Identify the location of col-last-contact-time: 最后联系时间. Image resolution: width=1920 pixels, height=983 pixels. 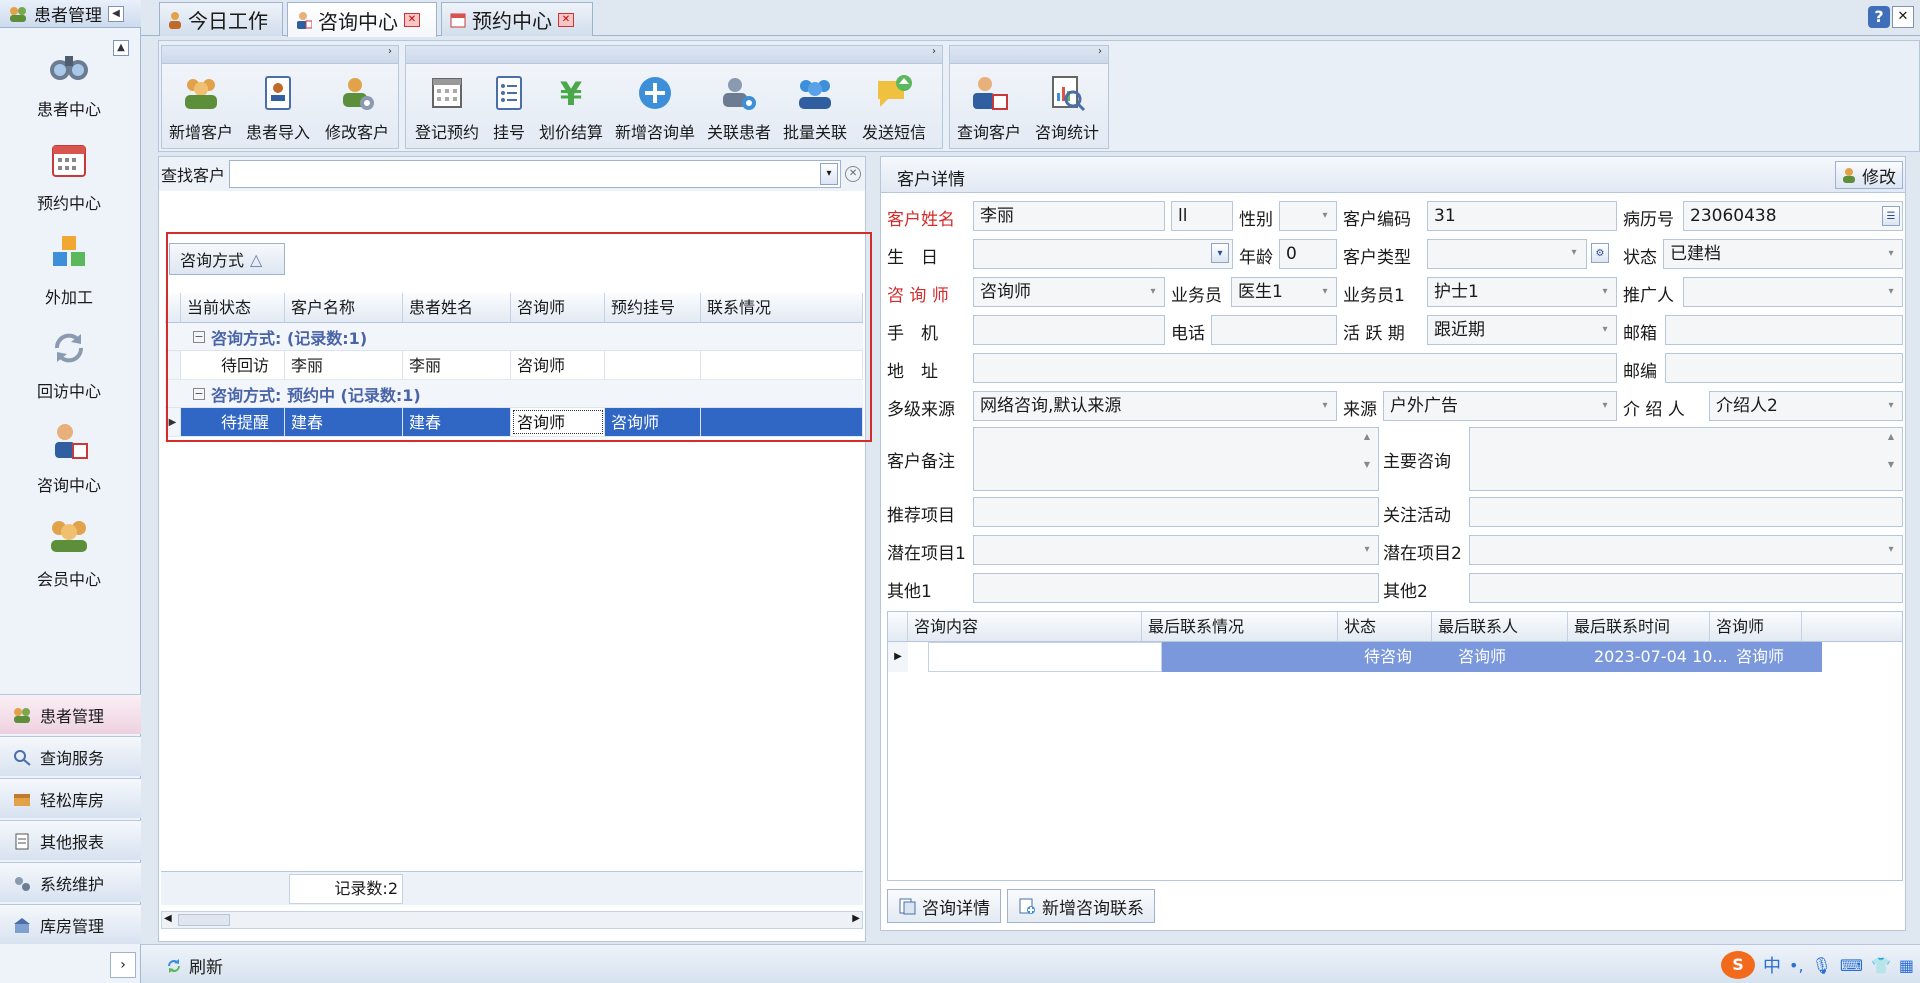
(1639, 626).